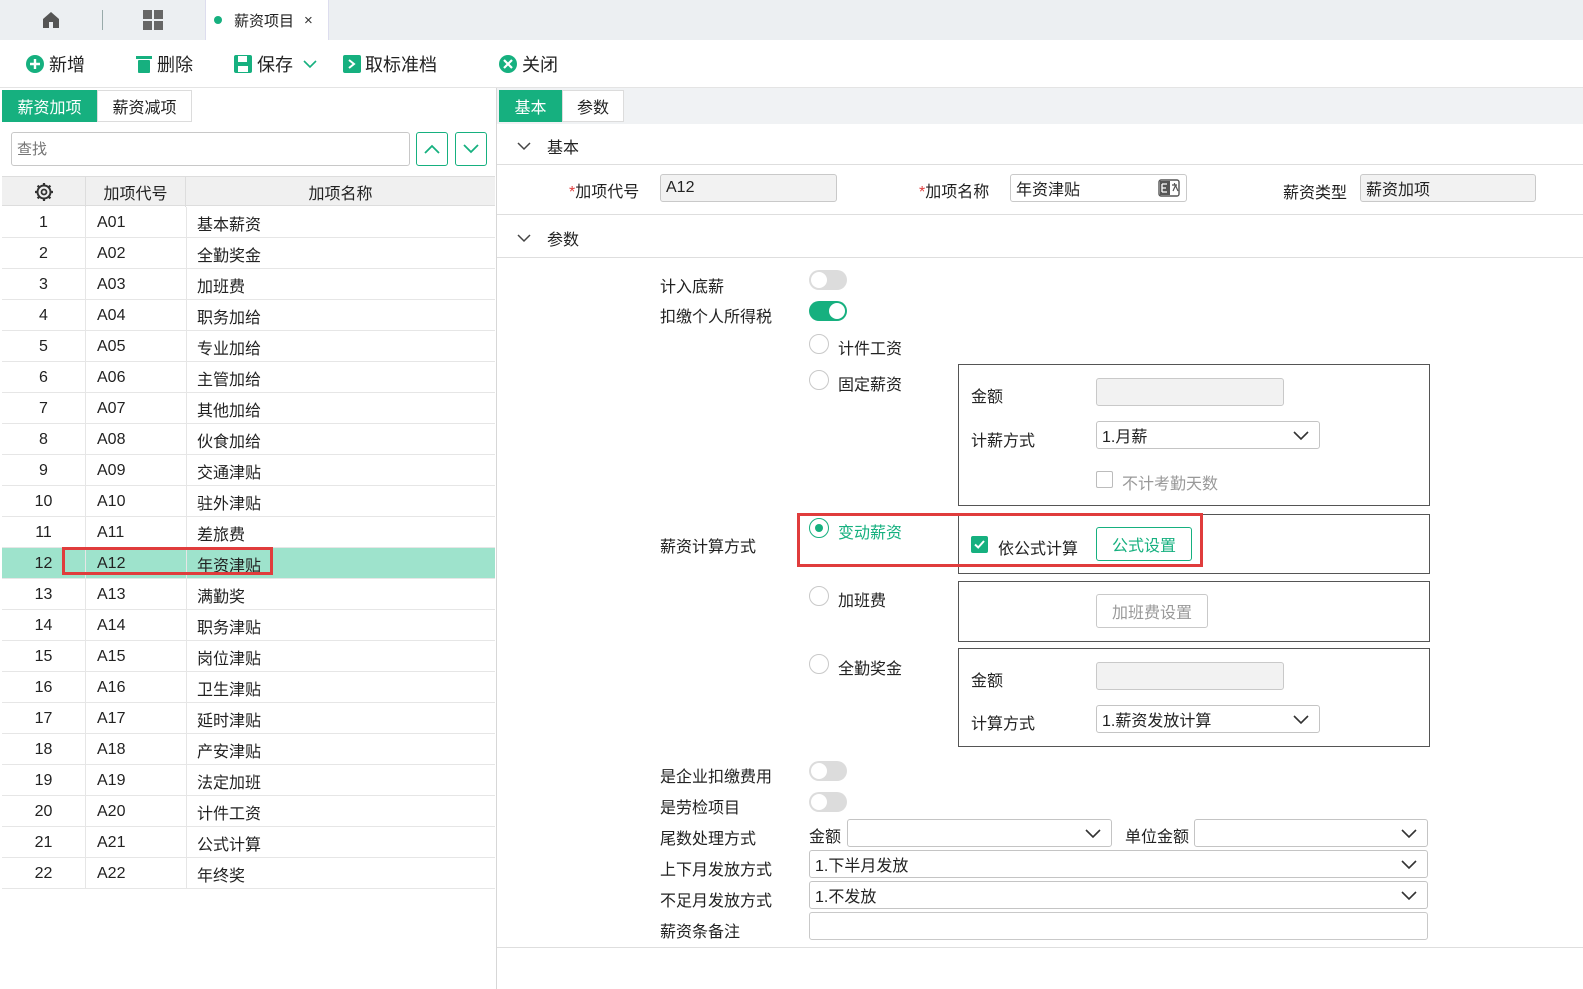 Image resolution: width=1583 pixels, height=989 pixels. I want to click on row-name: 其他加给, so click(229, 411).